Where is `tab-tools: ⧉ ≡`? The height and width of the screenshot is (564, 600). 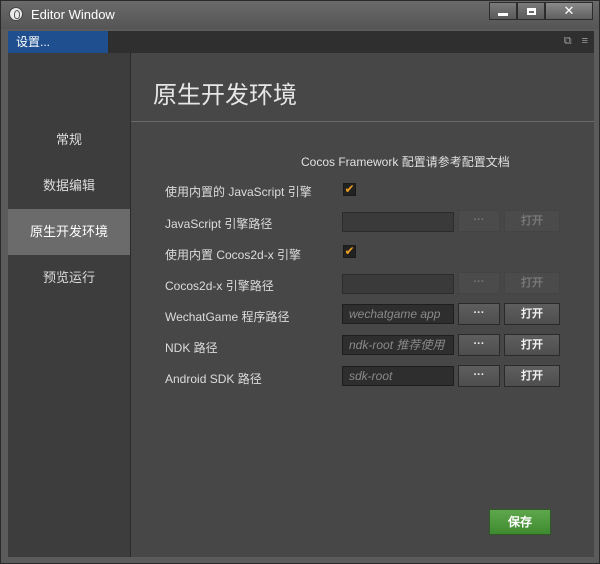 tab-tools: ⧉ ≡ is located at coordinates (576, 41).